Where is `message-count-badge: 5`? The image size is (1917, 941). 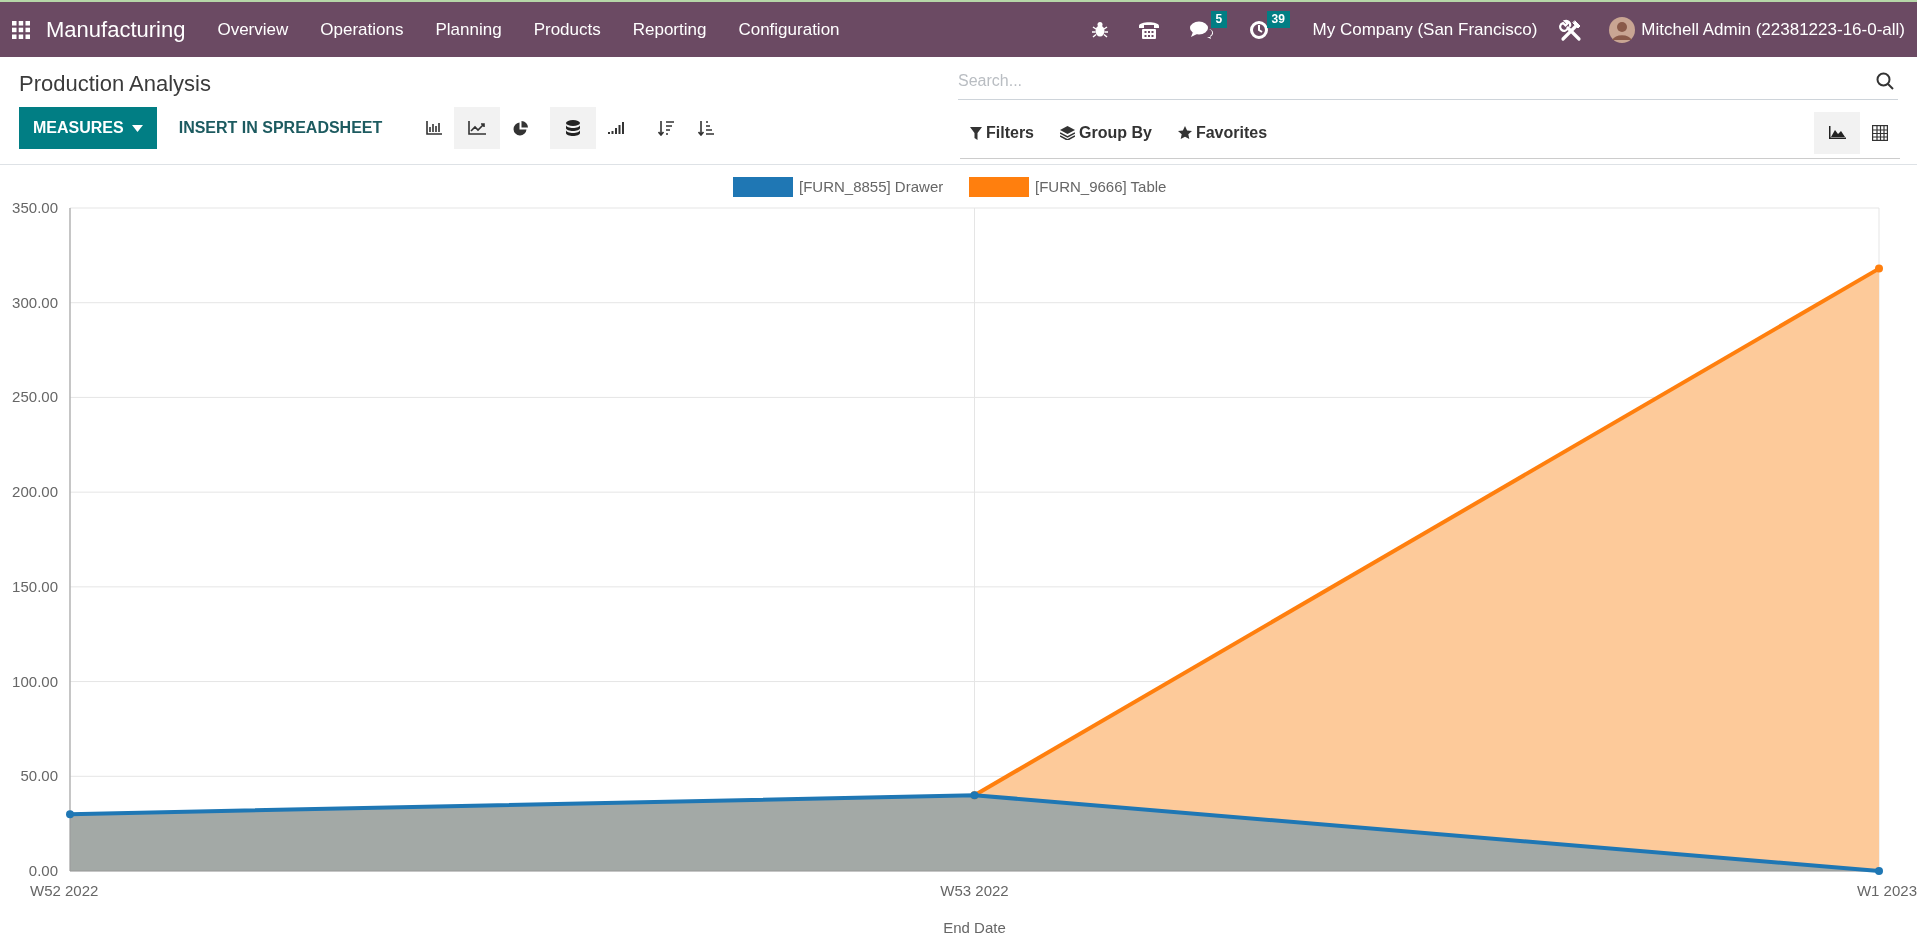 message-count-badge: 5 is located at coordinates (1219, 19).